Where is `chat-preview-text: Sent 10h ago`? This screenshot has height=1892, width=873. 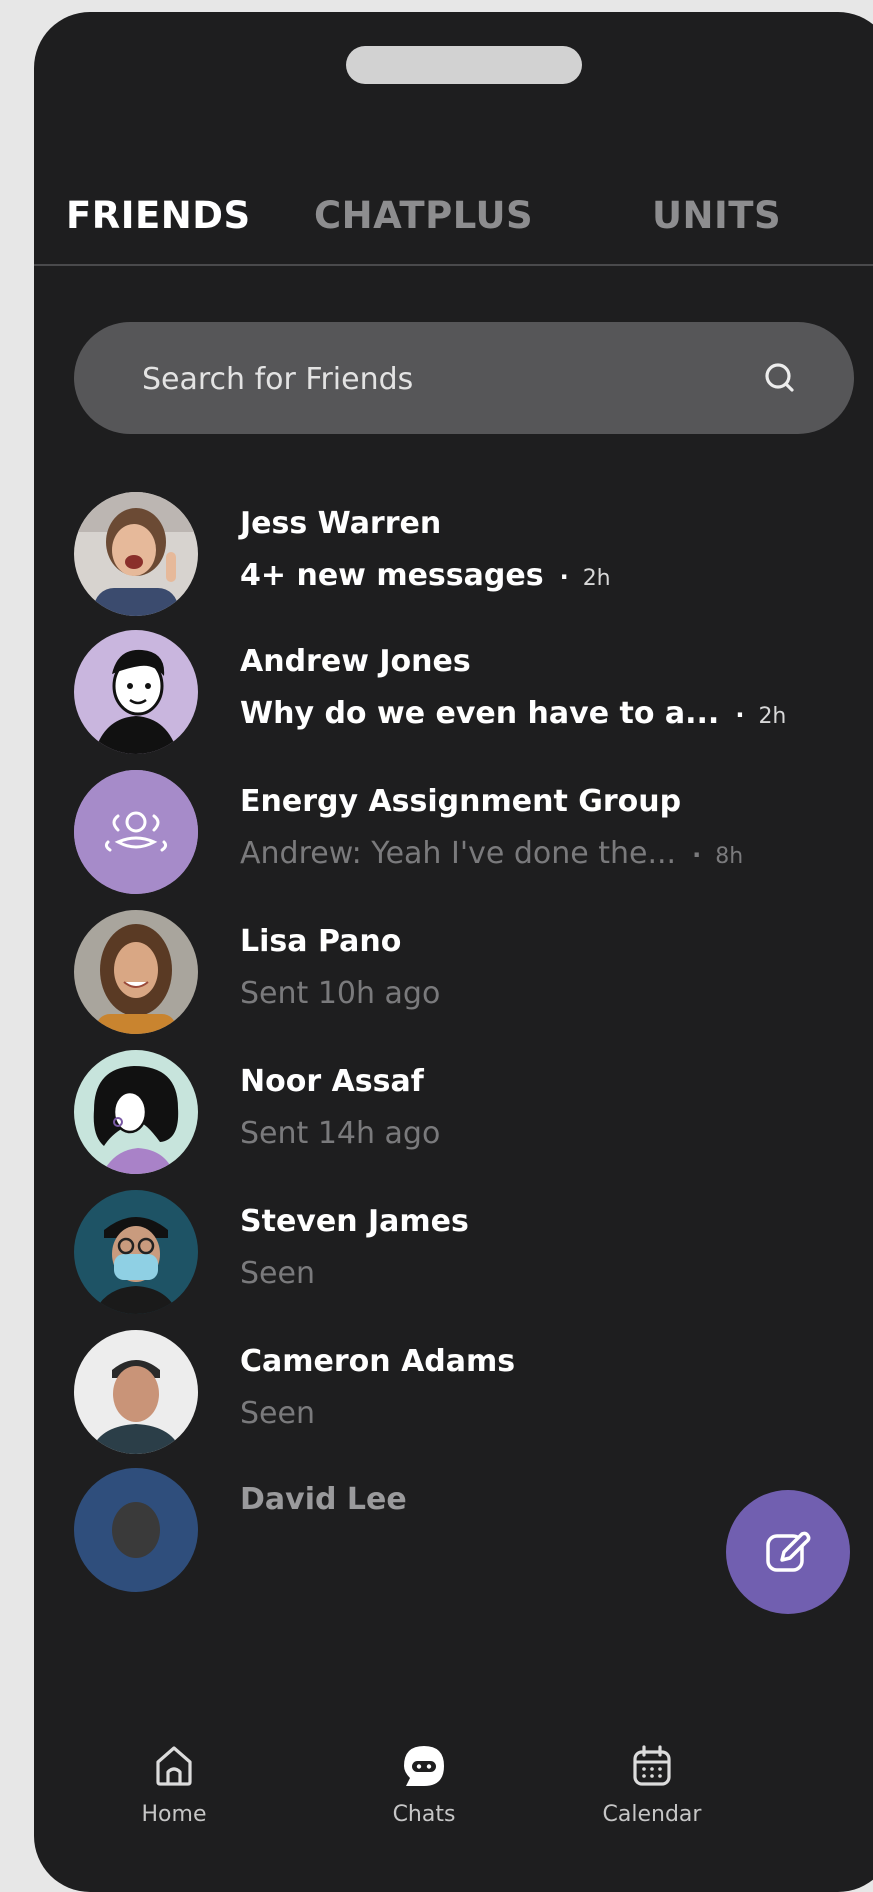 chat-preview-text: Sent 10h ago is located at coordinates (340, 993).